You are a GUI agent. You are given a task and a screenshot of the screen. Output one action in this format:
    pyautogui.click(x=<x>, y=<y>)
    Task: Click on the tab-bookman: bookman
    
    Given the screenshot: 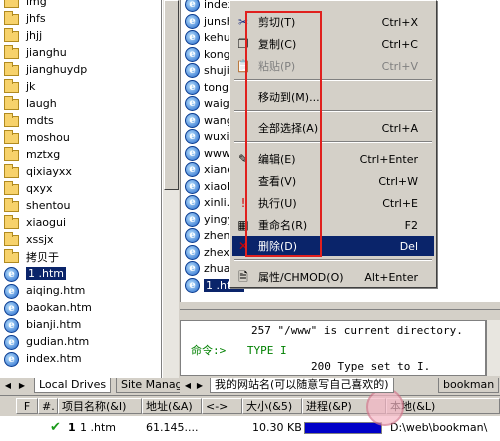 What is the action you would take?
    pyautogui.click(x=469, y=385)
    